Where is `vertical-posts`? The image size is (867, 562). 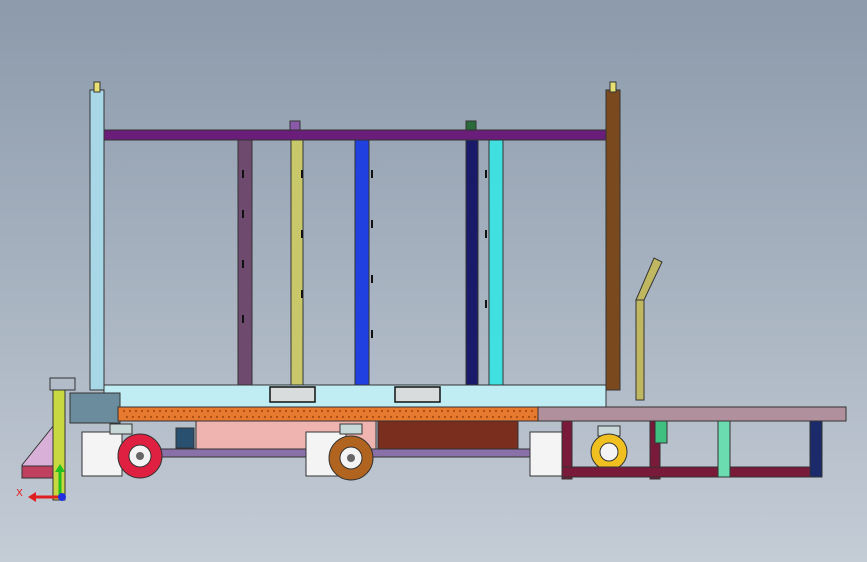 vertical-posts is located at coordinates (370, 262).